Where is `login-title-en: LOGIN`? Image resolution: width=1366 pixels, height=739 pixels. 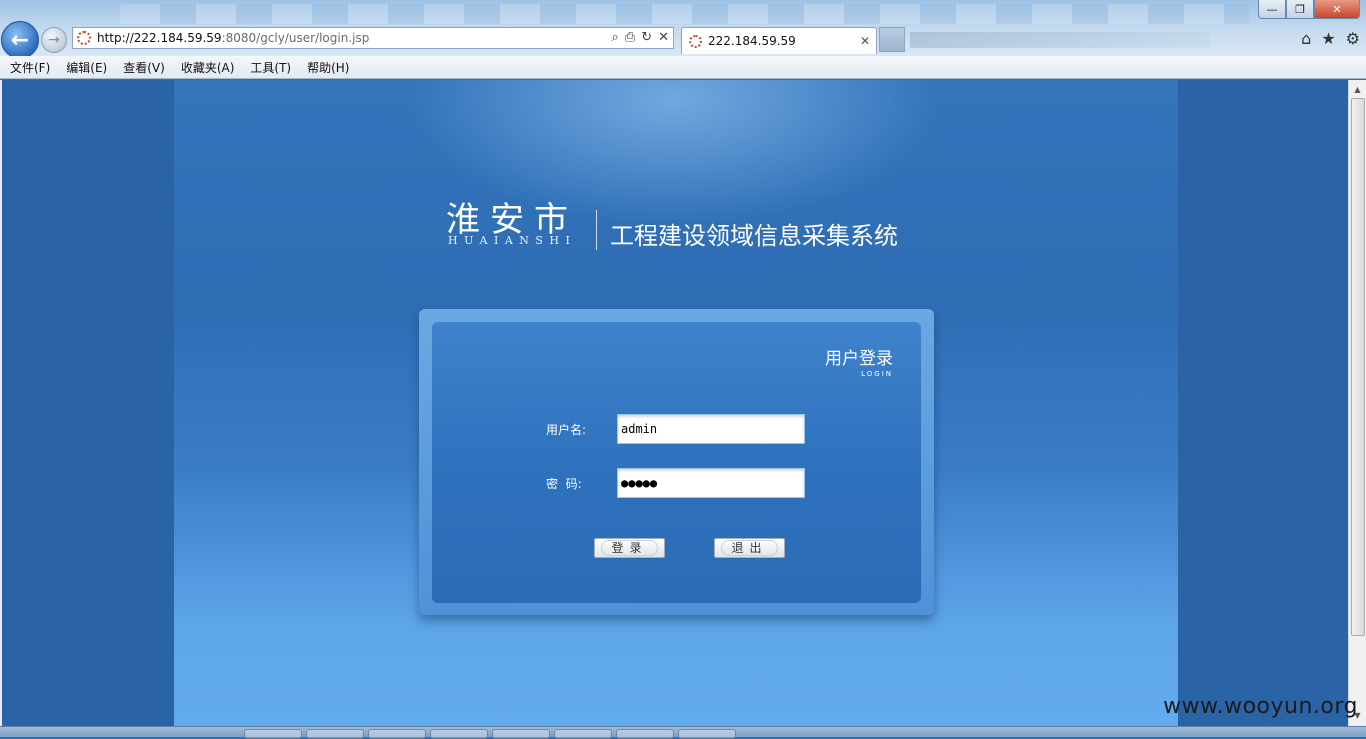 login-title-en: LOGIN is located at coordinates (877, 374).